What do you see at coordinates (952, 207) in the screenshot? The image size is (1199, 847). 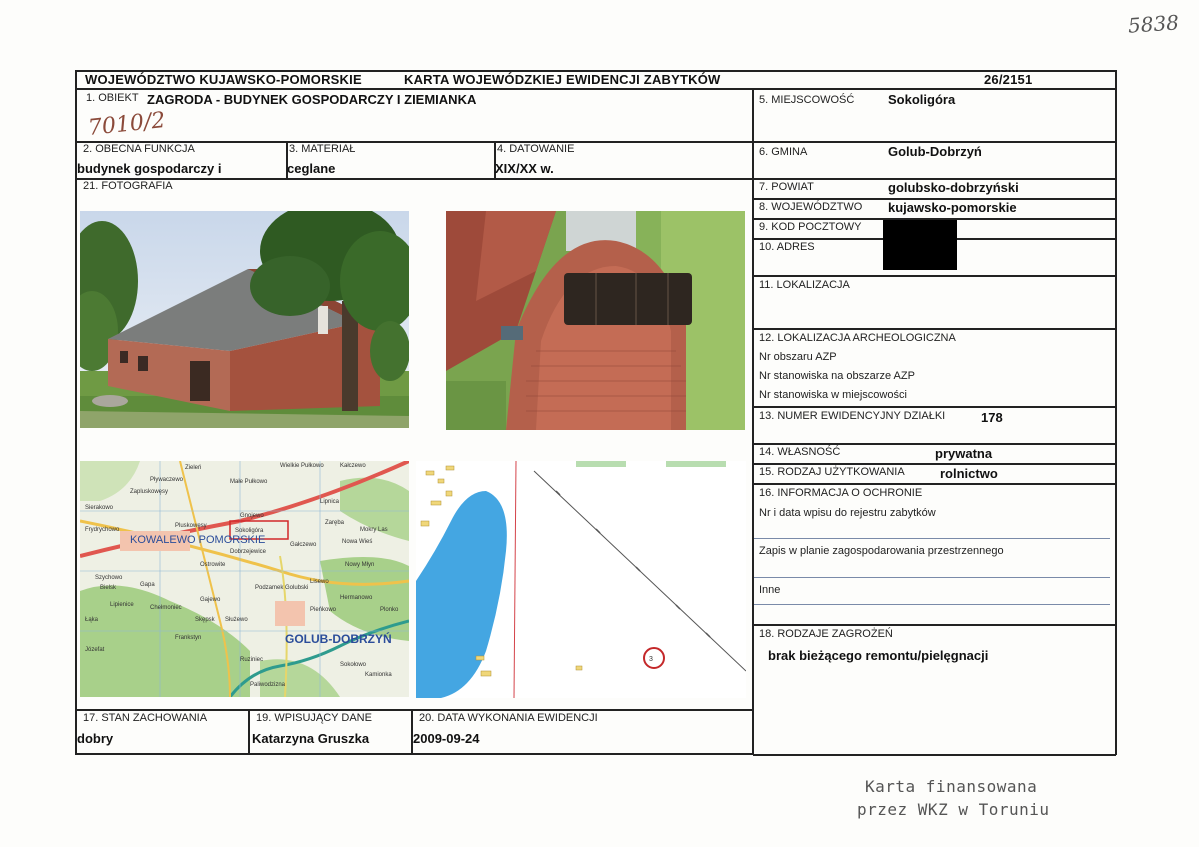 I see `wojewodztwo-value: kujawsko-pomorskie` at bounding box center [952, 207].